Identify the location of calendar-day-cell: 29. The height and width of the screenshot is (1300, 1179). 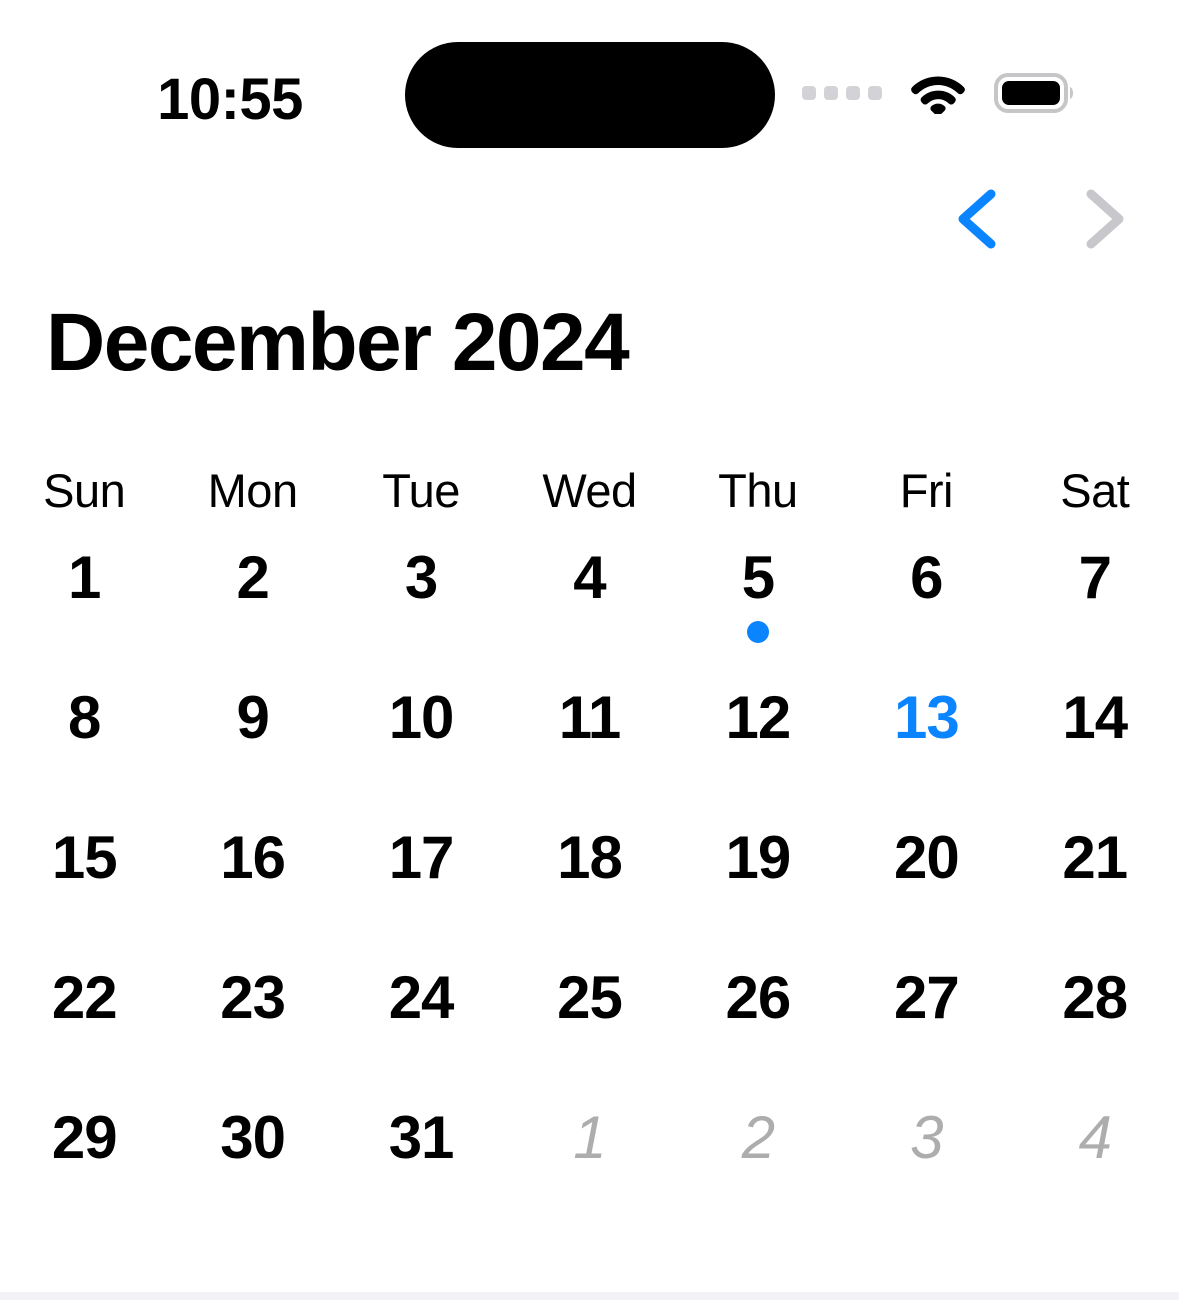
(84, 1157).